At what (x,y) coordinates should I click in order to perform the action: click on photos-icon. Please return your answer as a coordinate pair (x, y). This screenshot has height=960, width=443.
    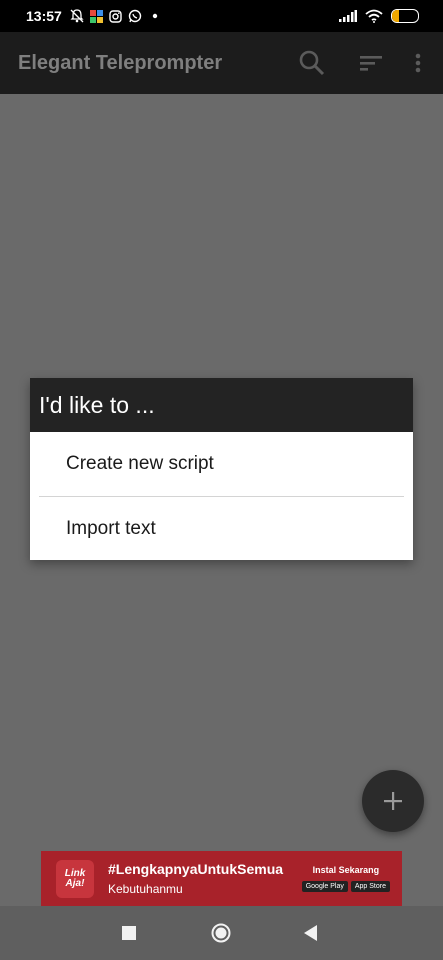
    Looking at the image, I should click on (96, 16).